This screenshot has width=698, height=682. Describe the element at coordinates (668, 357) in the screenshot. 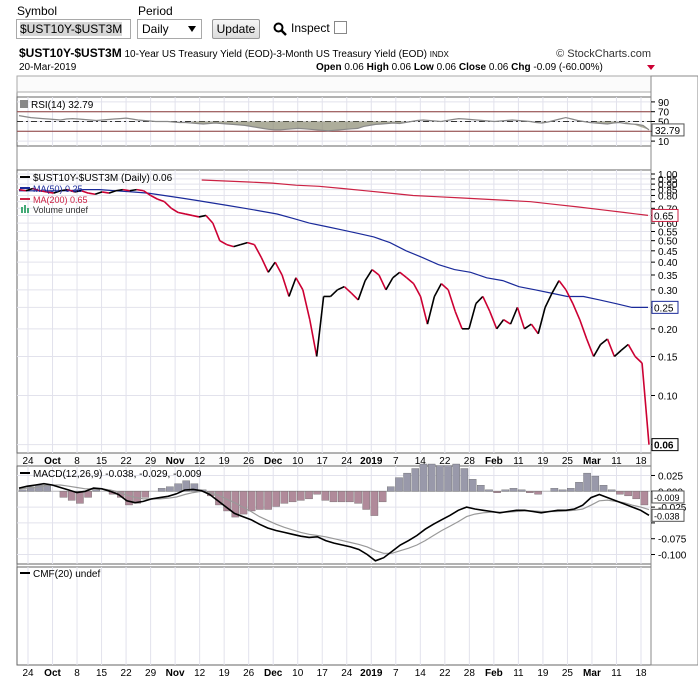

I see `price-tick-label: 0.15` at that location.